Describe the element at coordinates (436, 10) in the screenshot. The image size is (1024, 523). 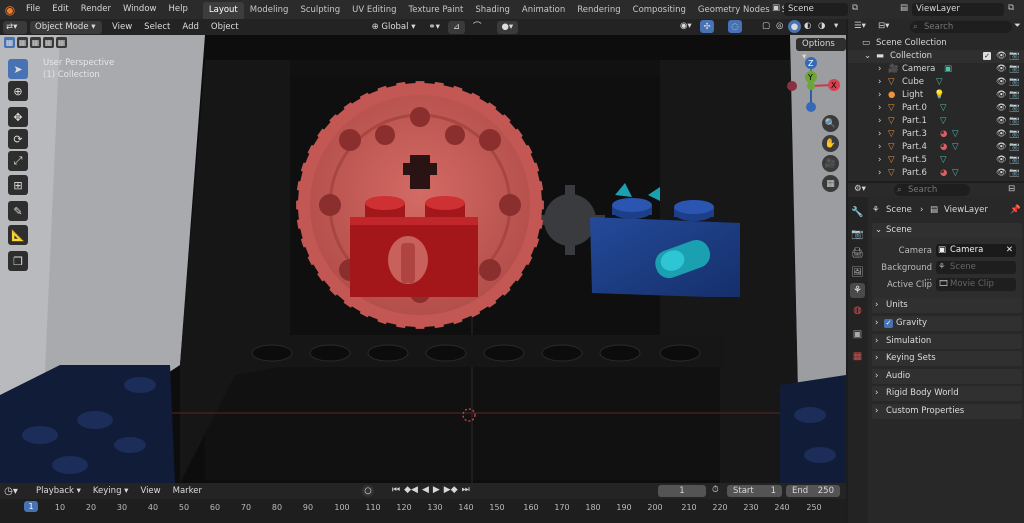
I see `tab-texture-paint: Texture Paint` at that location.